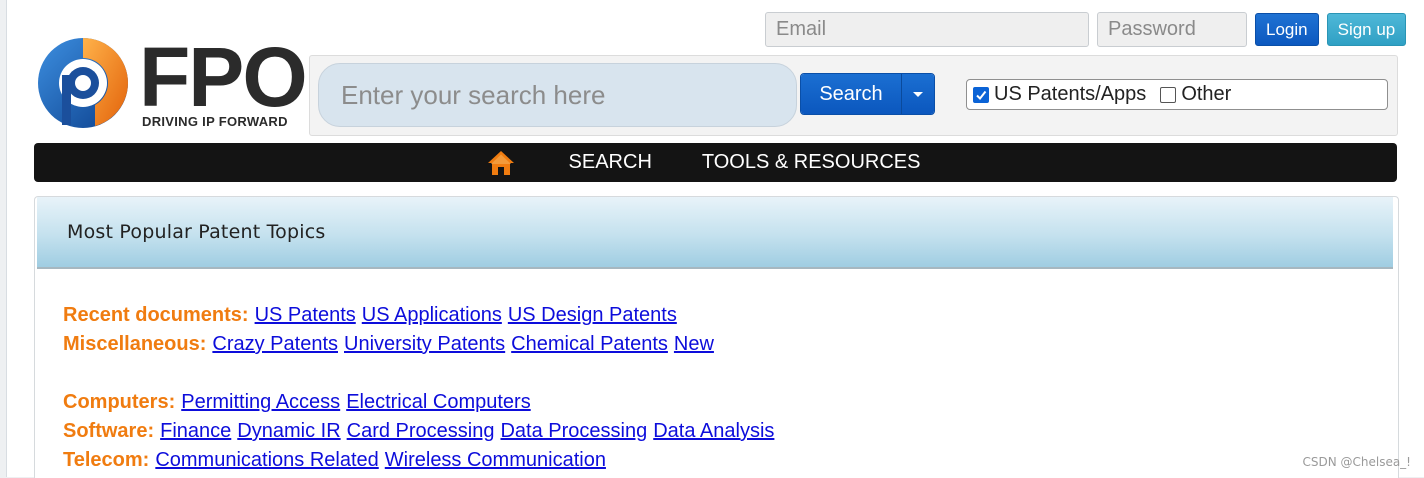 This screenshot has width=1424, height=478. Describe the element at coordinates (589, 344) in the screenshot. I see `topic-link: Chemical Patents` at that location.